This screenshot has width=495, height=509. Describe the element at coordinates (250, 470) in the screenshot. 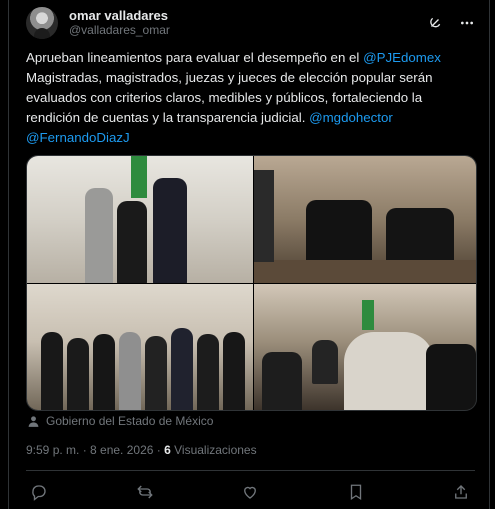

I see `divider` at that location.